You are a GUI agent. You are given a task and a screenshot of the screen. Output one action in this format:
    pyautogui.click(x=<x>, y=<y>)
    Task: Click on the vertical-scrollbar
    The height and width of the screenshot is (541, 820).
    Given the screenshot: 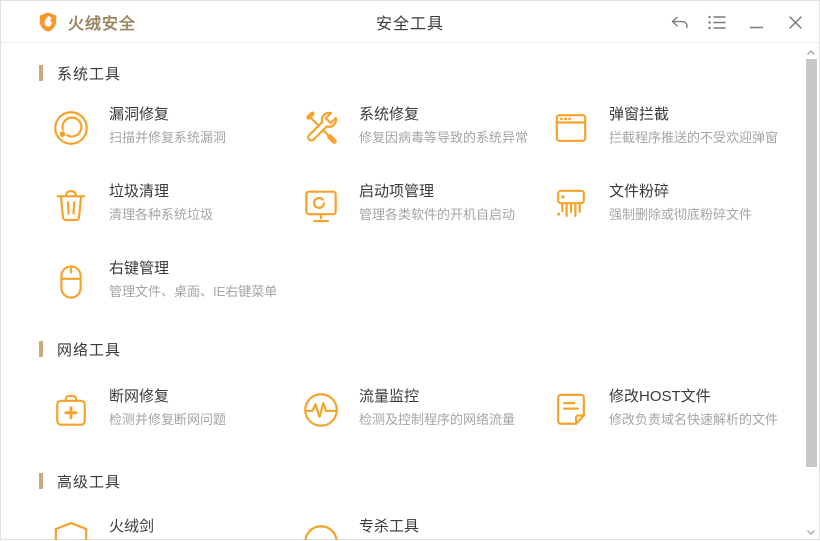 What is the action you would take?
    pyautogui.click(x=811, y=292)
    